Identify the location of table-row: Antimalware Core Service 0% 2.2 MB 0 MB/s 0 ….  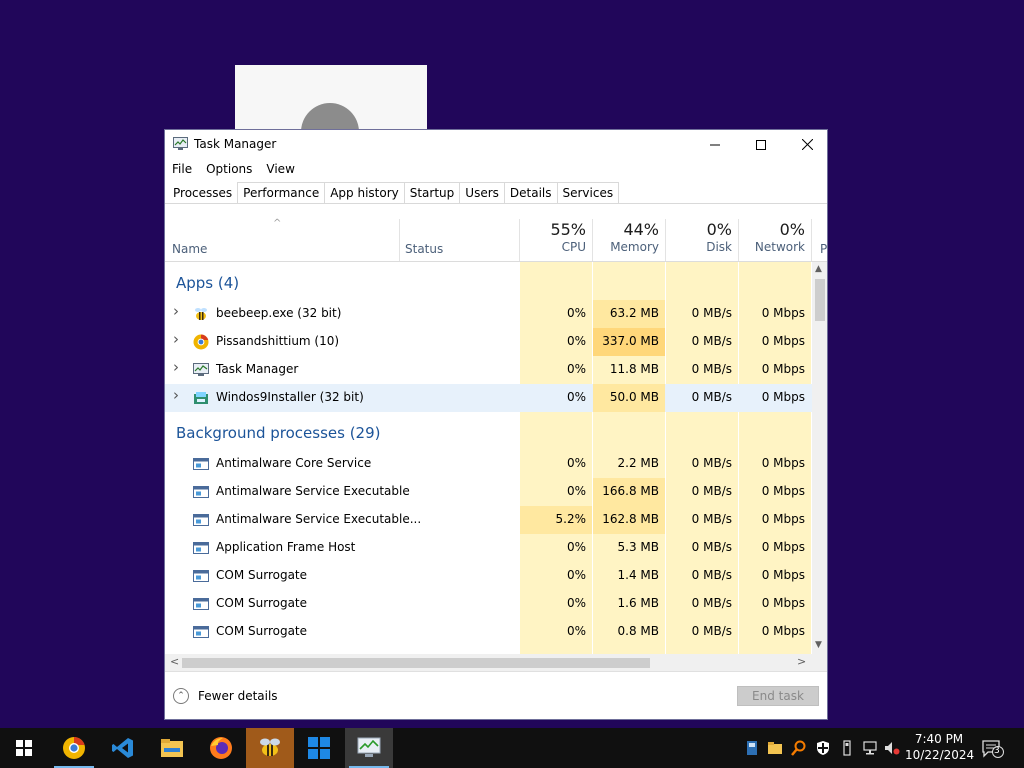
(488, 464).